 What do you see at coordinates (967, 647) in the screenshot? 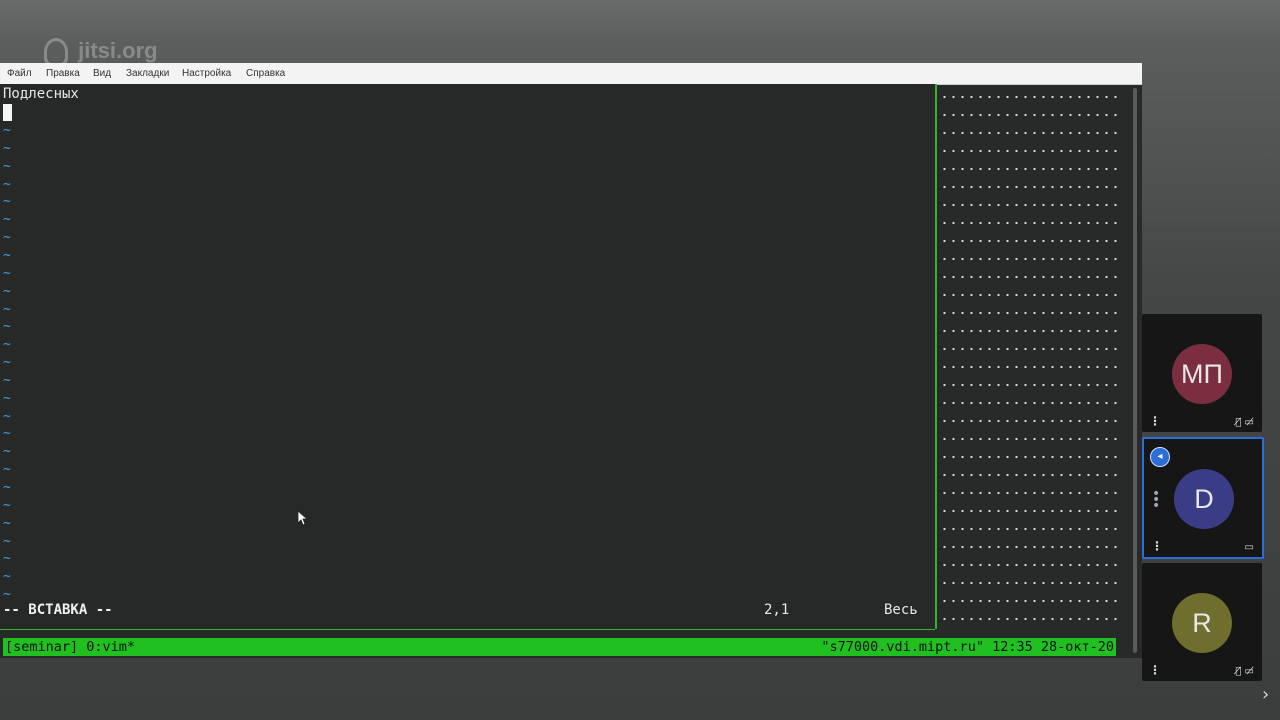
I see `tmux-host-clock: "s77000.vdi.mipt.ru" 12:35 28-окт-20` at bounding box center [967, 647].